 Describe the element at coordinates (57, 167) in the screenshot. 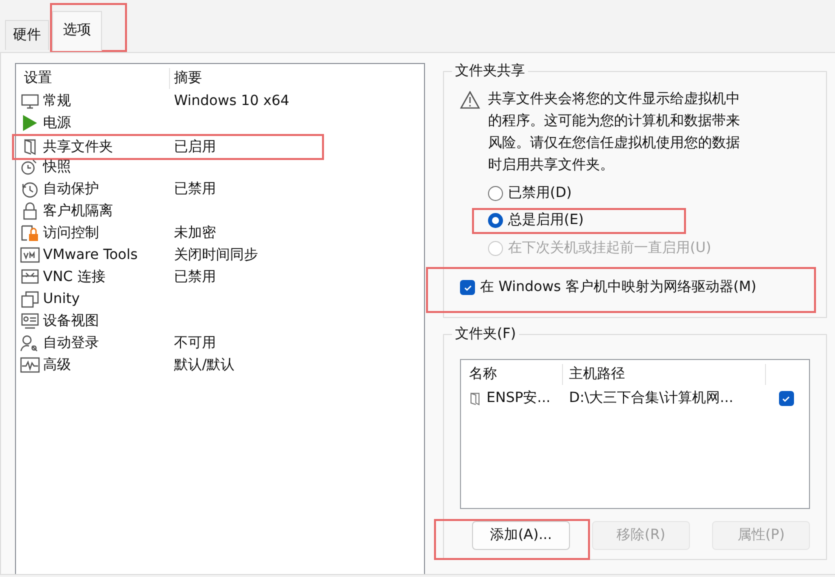

I see `setting-name: 快照` at that location.